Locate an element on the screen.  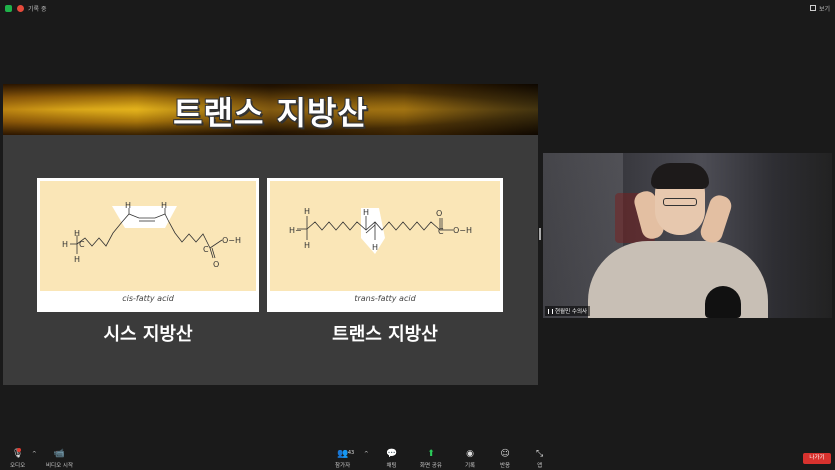
apps-icon: ⤡ is located at coordinates (540, 454).